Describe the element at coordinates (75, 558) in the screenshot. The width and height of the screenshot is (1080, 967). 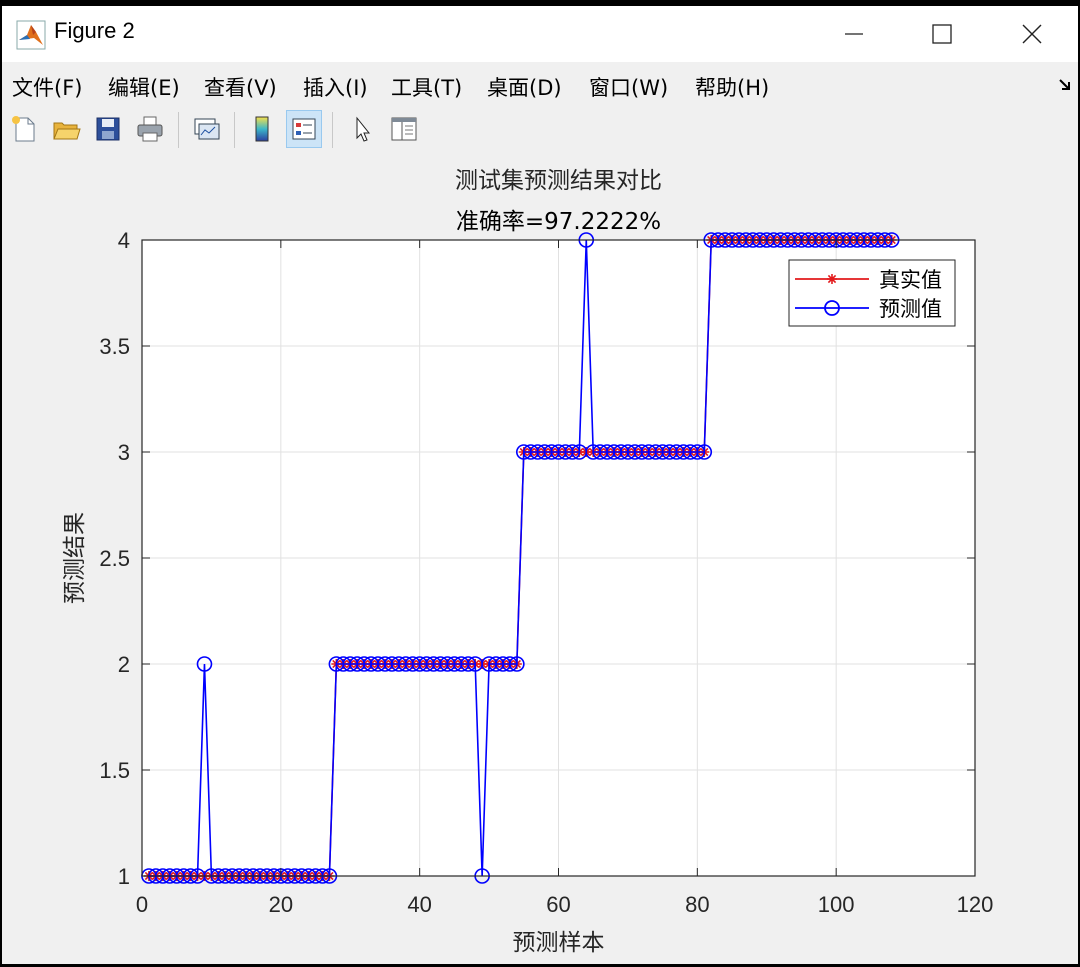
I see `y-axis-label: 预测结果` at that location.